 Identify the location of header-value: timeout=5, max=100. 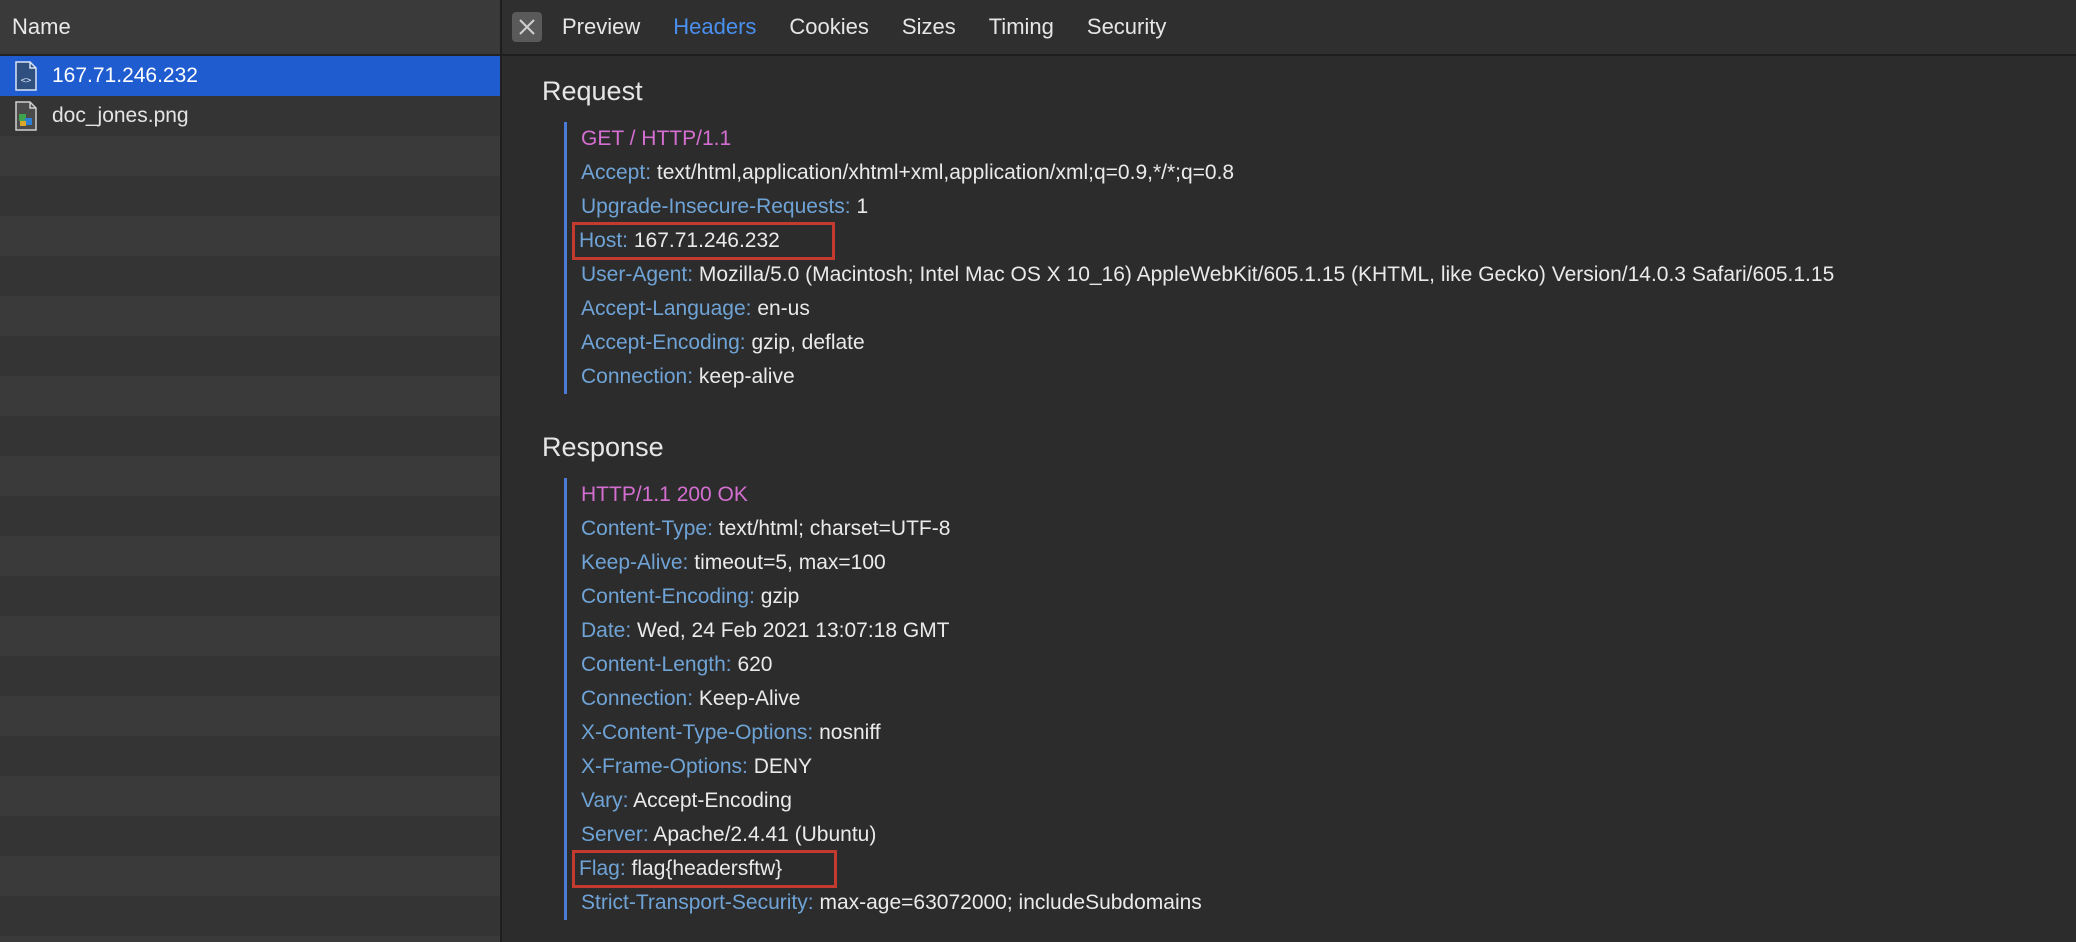
(790, 562).